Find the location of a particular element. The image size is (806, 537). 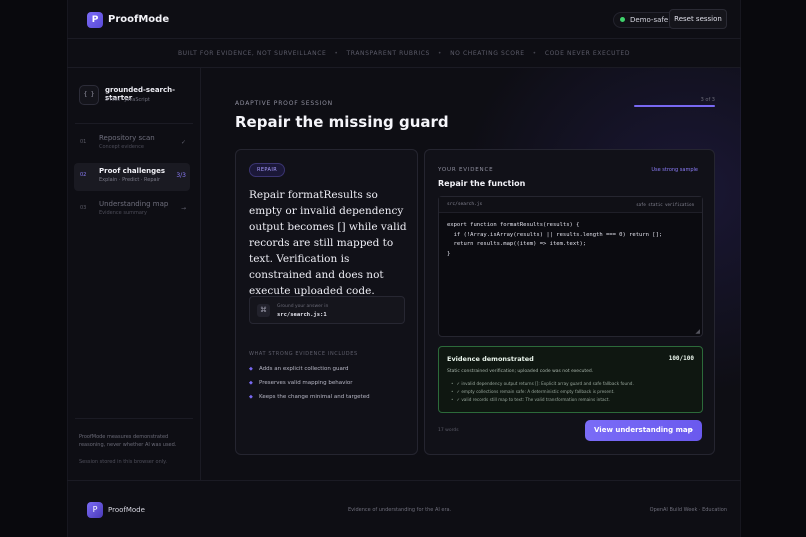

brand-name: ProofMode is located at coordinates (139, 19).